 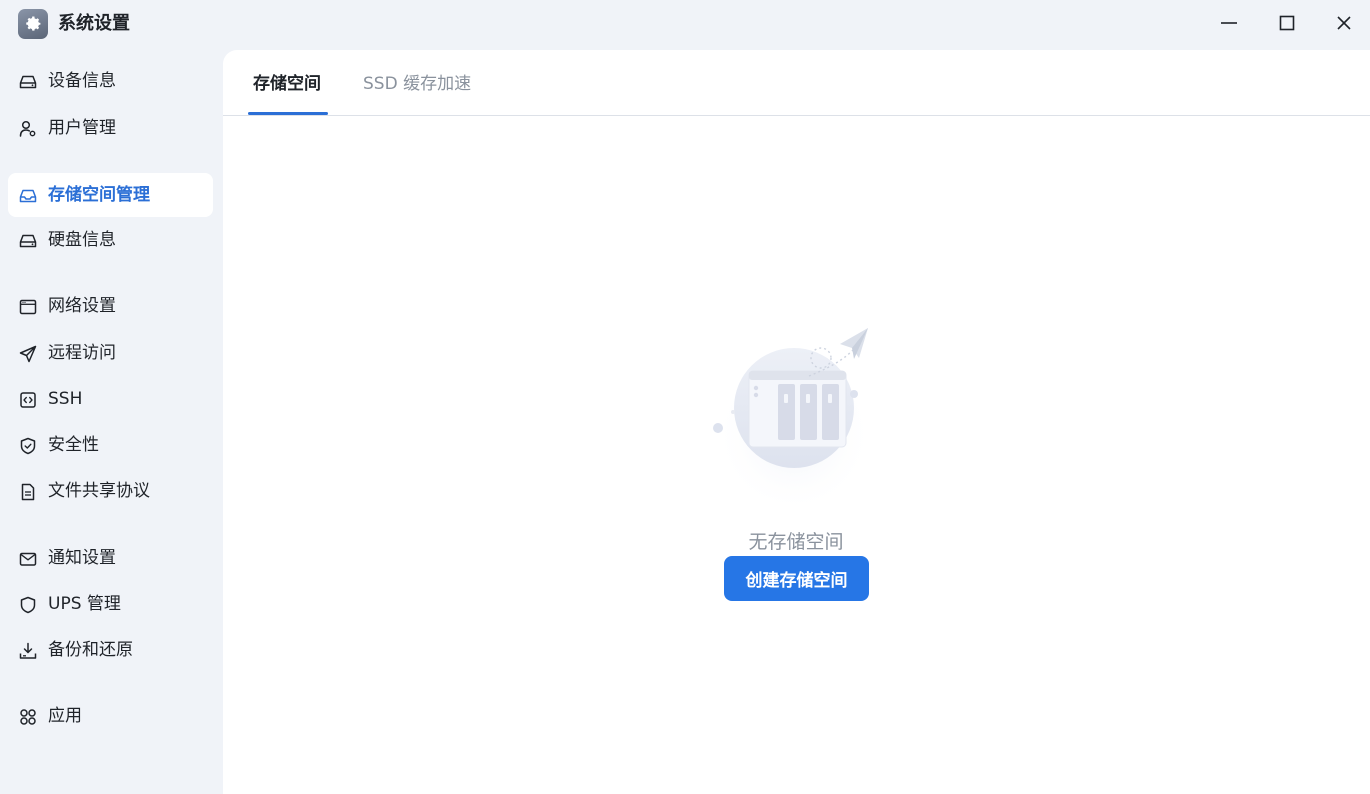 What do you see at coordinates (685, 24) in the screenshot?
I see `title-bar: 系统设置` at bounding box center [685, 24].